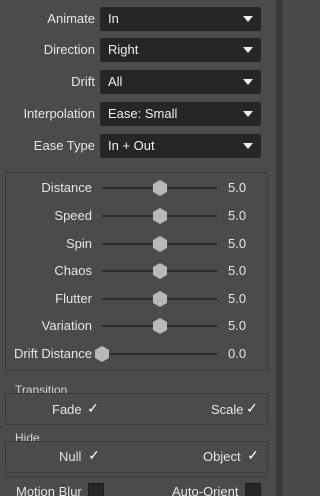 The height and width of the screenshot is (496, 320). I want to click on ease-type-value: In + Out, so click(131, 145).